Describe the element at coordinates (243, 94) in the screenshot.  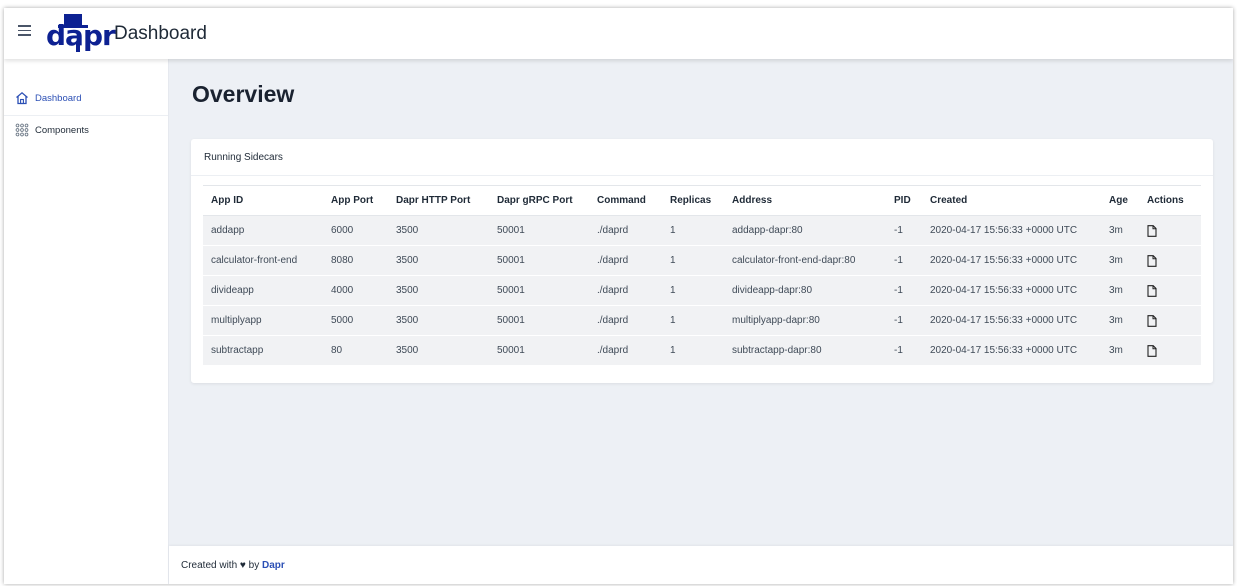
I see `page-title: Overview` at that location.